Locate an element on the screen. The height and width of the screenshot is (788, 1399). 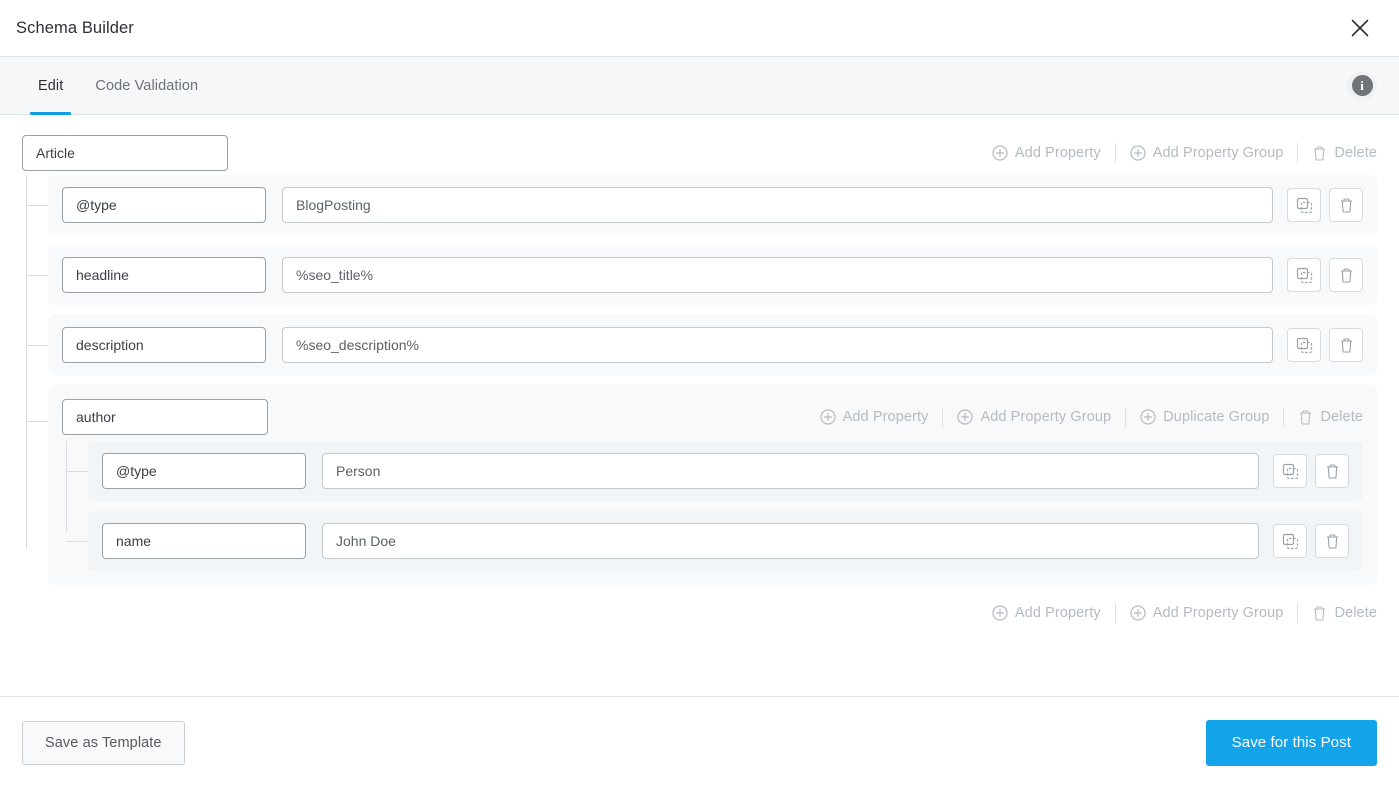
tab-bar: Edit Code Validation i is located at coordinates (699, 86).